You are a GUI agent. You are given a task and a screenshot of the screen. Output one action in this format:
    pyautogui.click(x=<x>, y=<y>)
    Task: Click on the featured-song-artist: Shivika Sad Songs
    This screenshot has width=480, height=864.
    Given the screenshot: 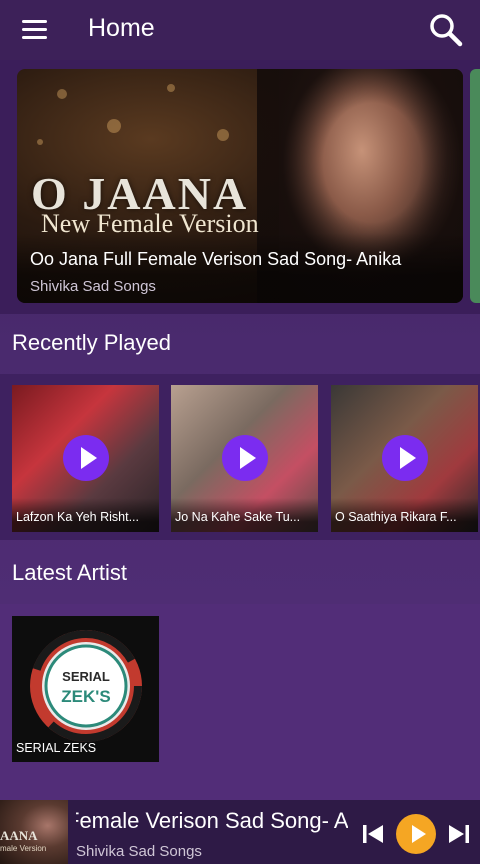 What is the action you would take?
    pyautogui.click(x=93, y=286)
    